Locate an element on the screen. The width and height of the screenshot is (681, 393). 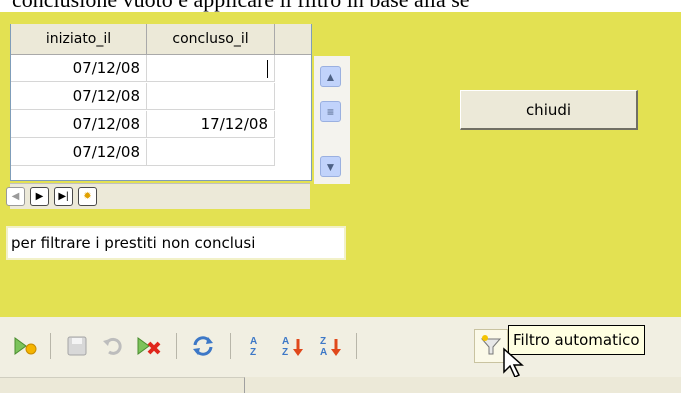
close-button: chiudi is located at coordinates (549, 110).